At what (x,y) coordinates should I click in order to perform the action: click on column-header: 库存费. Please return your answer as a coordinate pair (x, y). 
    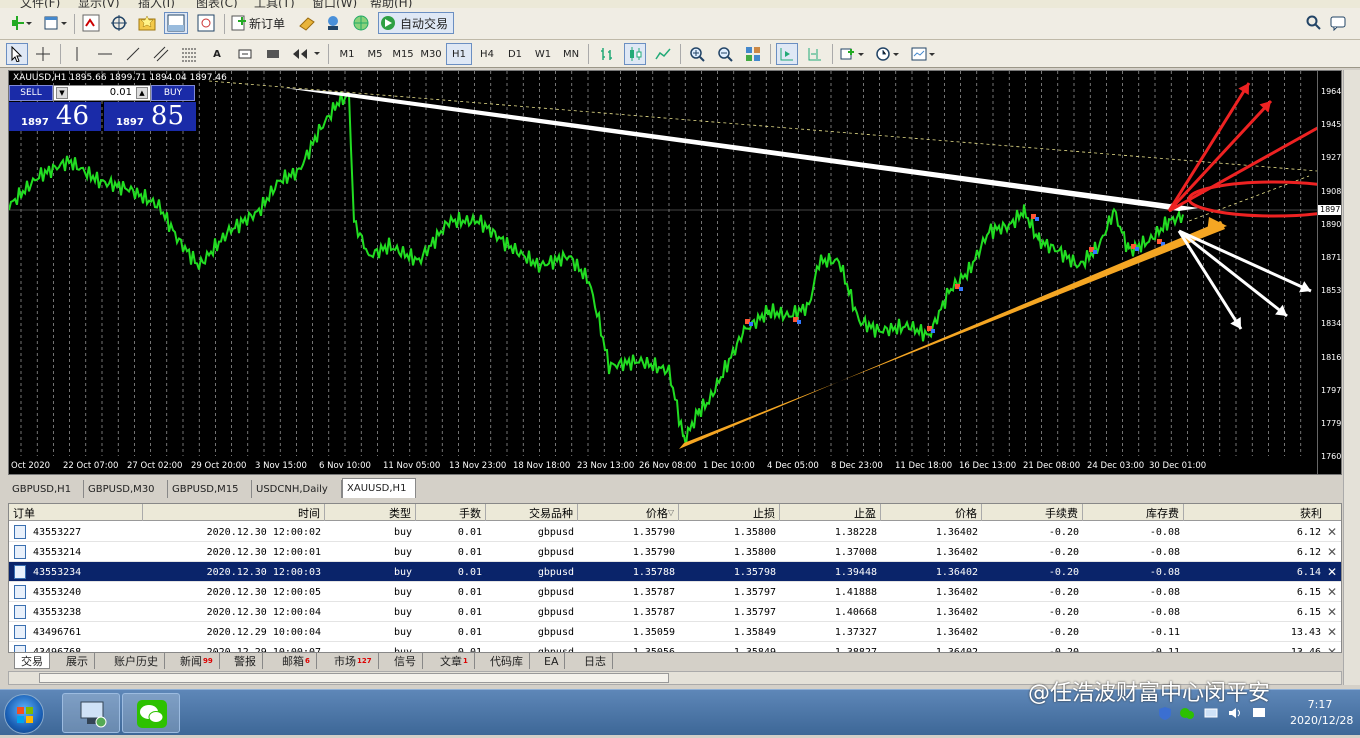
    Looking at the image, I should click on (1133, 512).